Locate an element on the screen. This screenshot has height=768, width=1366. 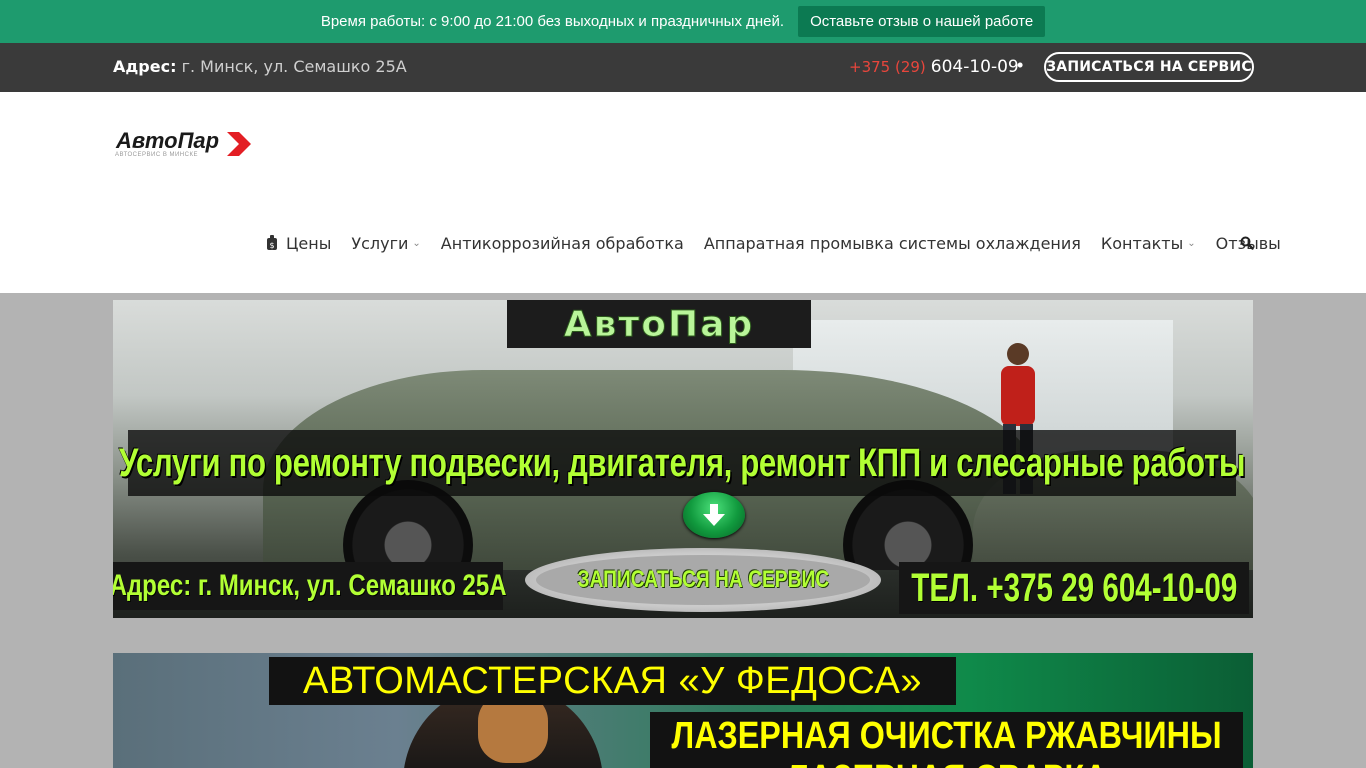
arrow-down-icon is located at coordinates (714, 515).